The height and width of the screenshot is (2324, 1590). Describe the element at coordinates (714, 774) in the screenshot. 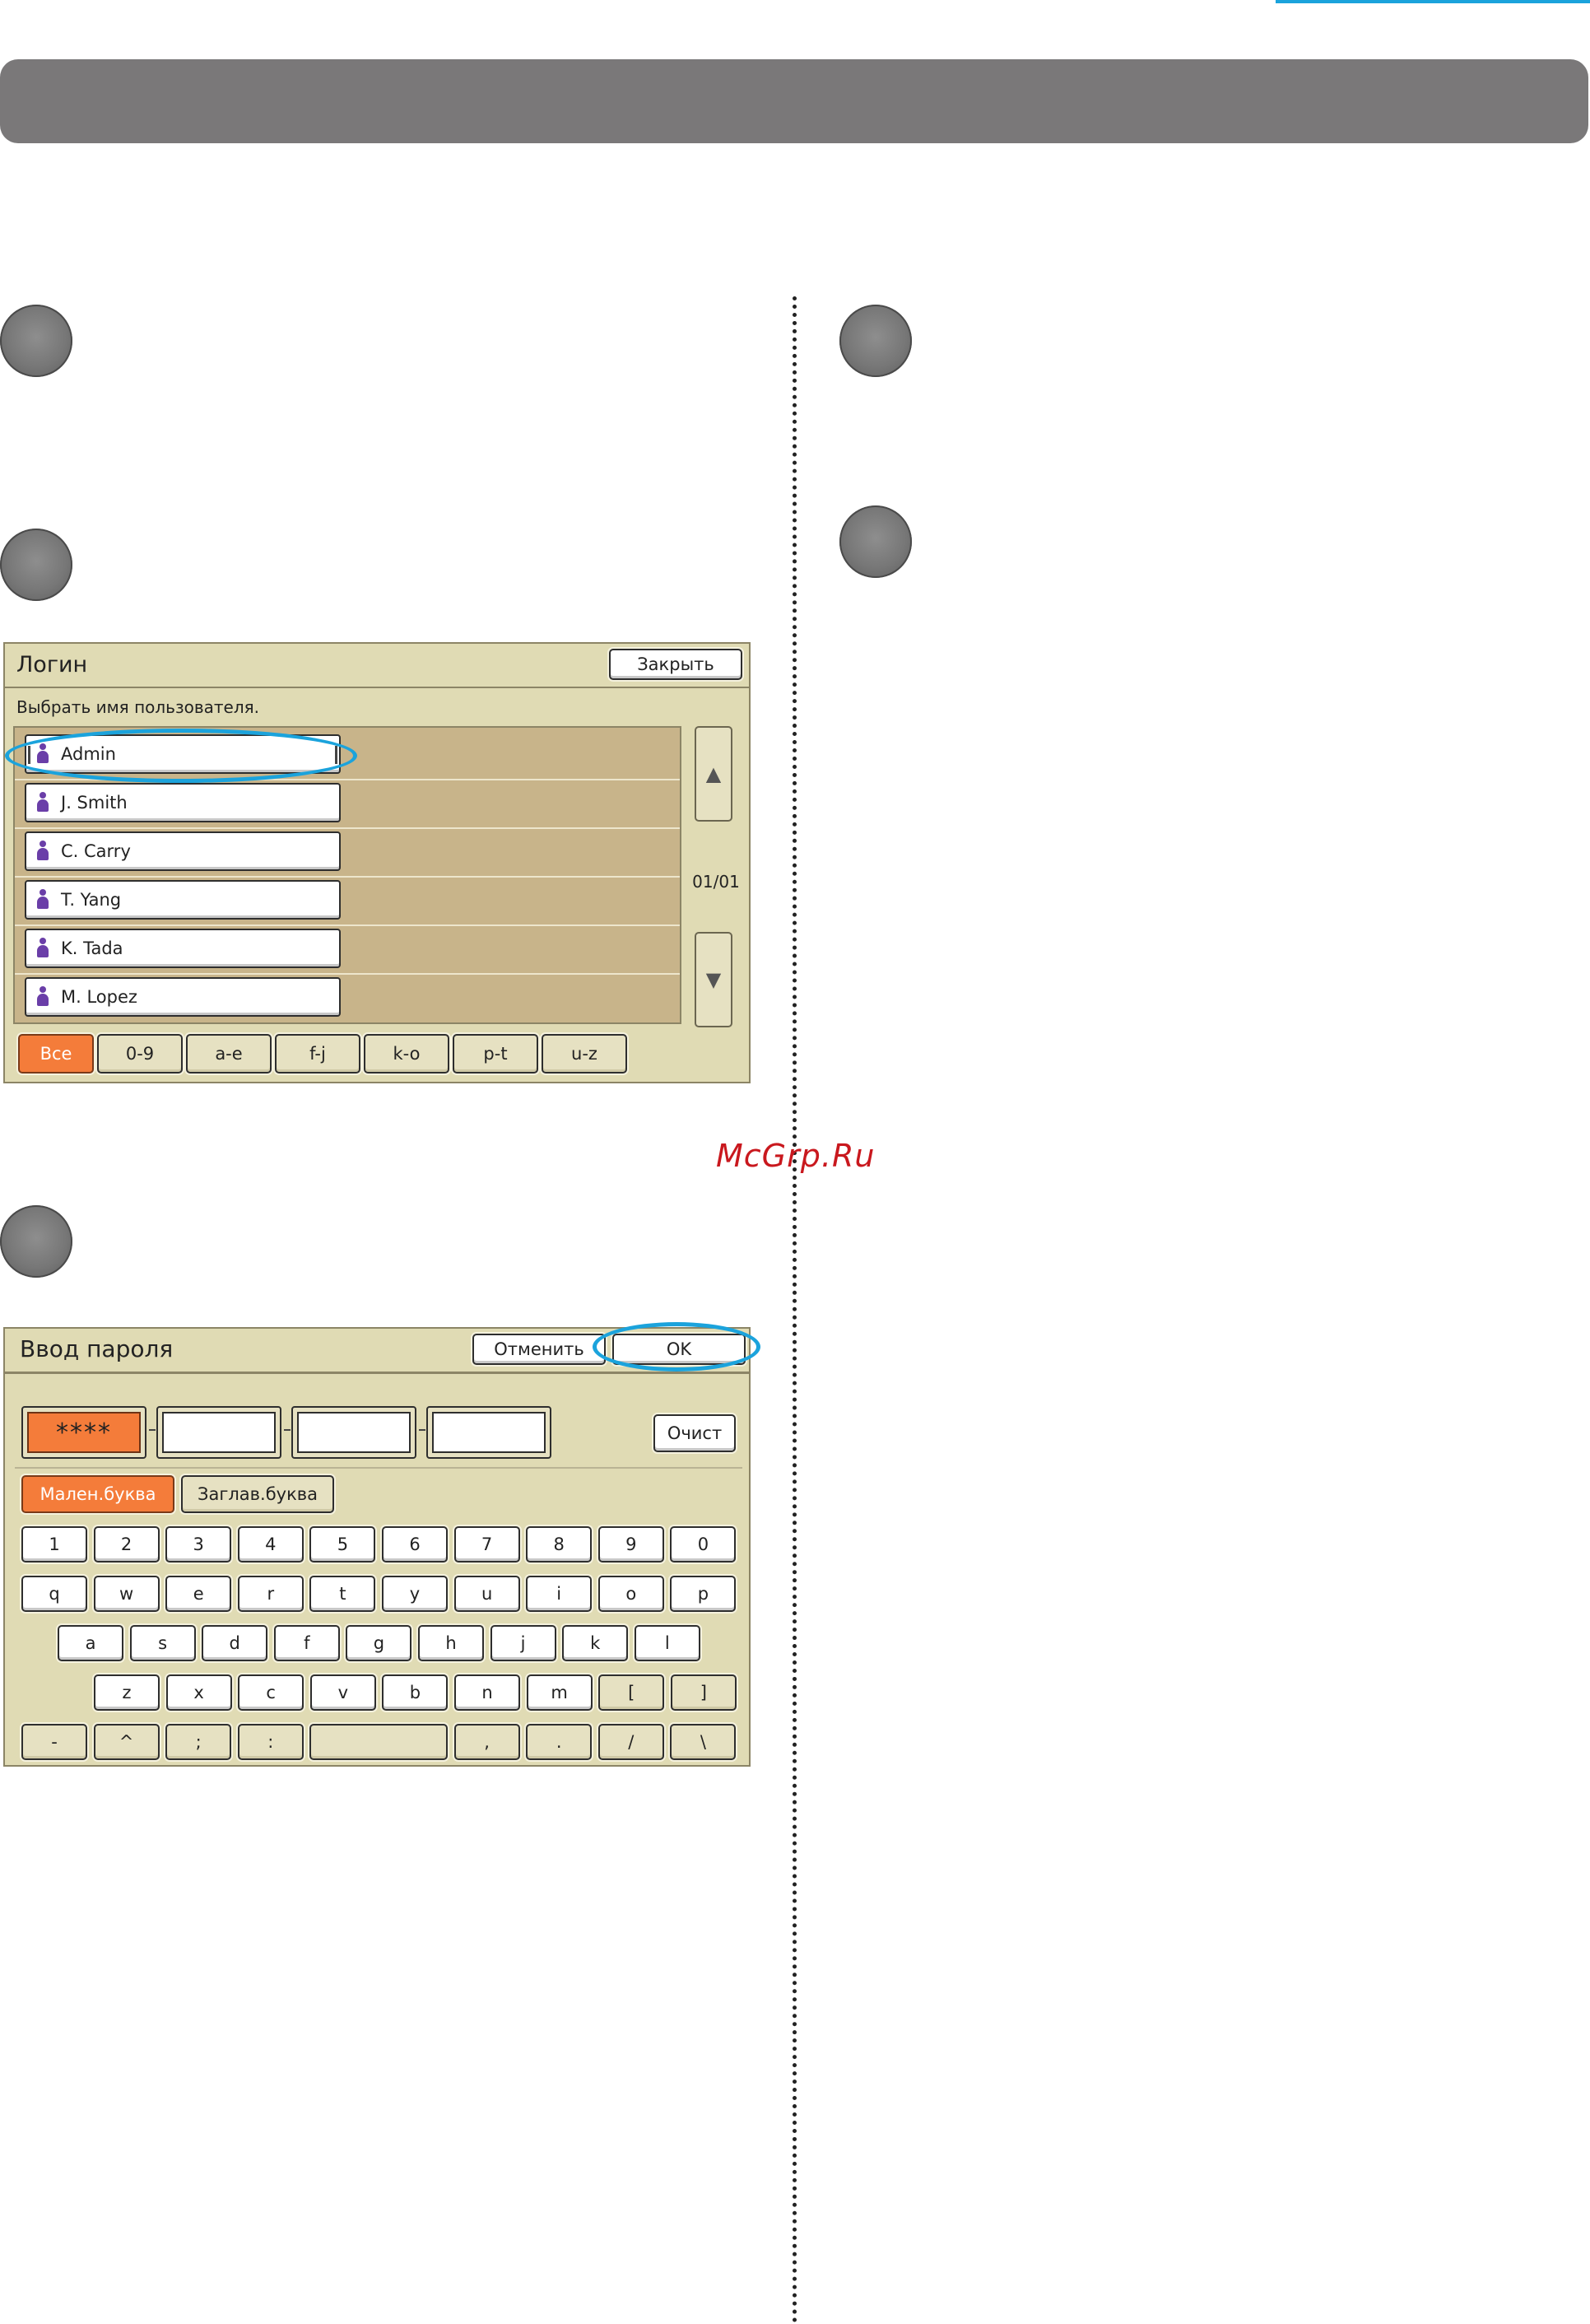

I see `scroll-up-button: ▲` at that location.